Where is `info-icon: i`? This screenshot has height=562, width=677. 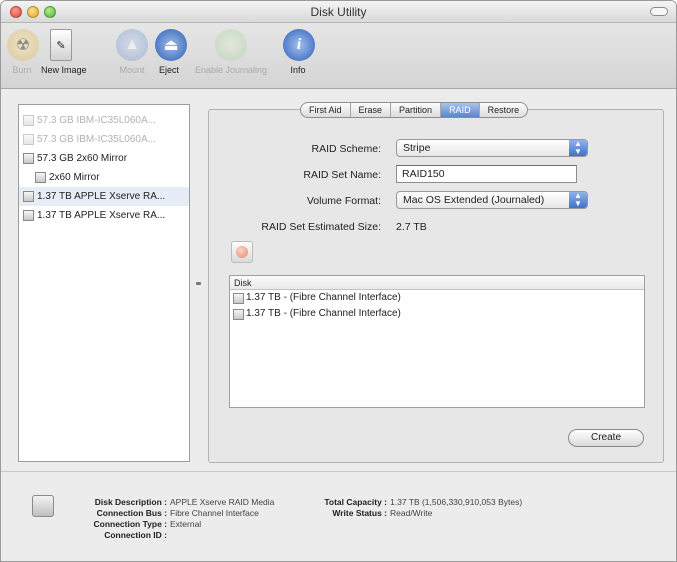 info-icon: i is located at coordinates (299, 45).